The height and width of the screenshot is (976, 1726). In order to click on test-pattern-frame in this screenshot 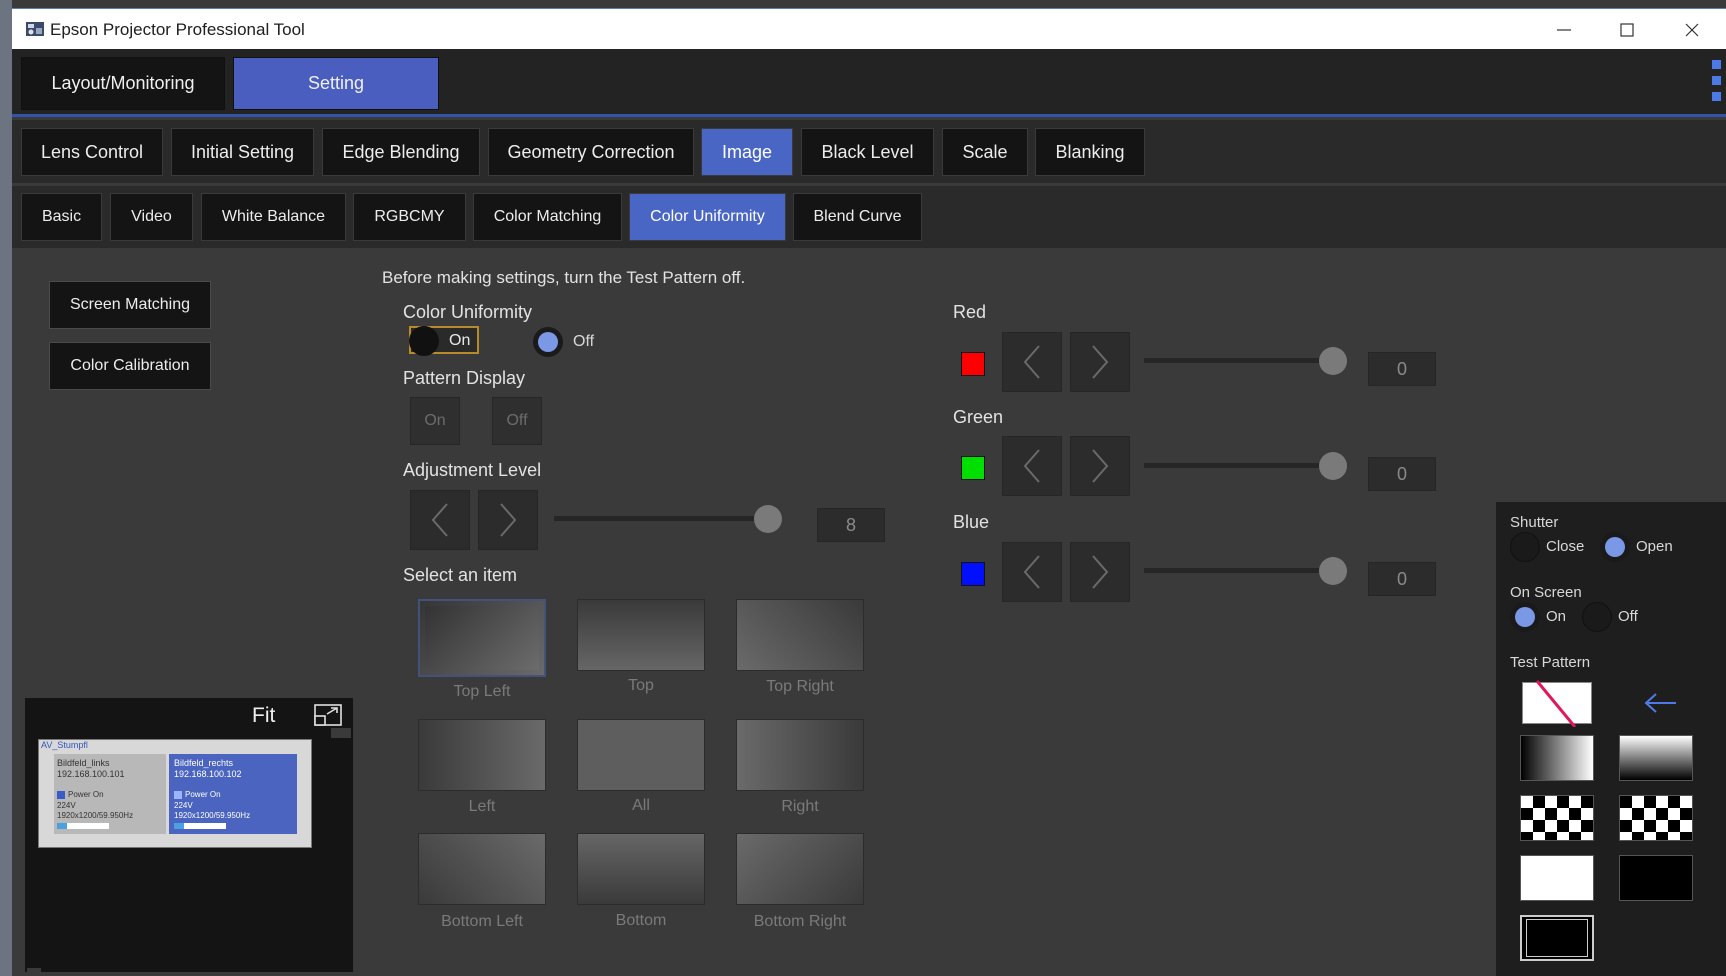, I will do `click(1557, 938)`.